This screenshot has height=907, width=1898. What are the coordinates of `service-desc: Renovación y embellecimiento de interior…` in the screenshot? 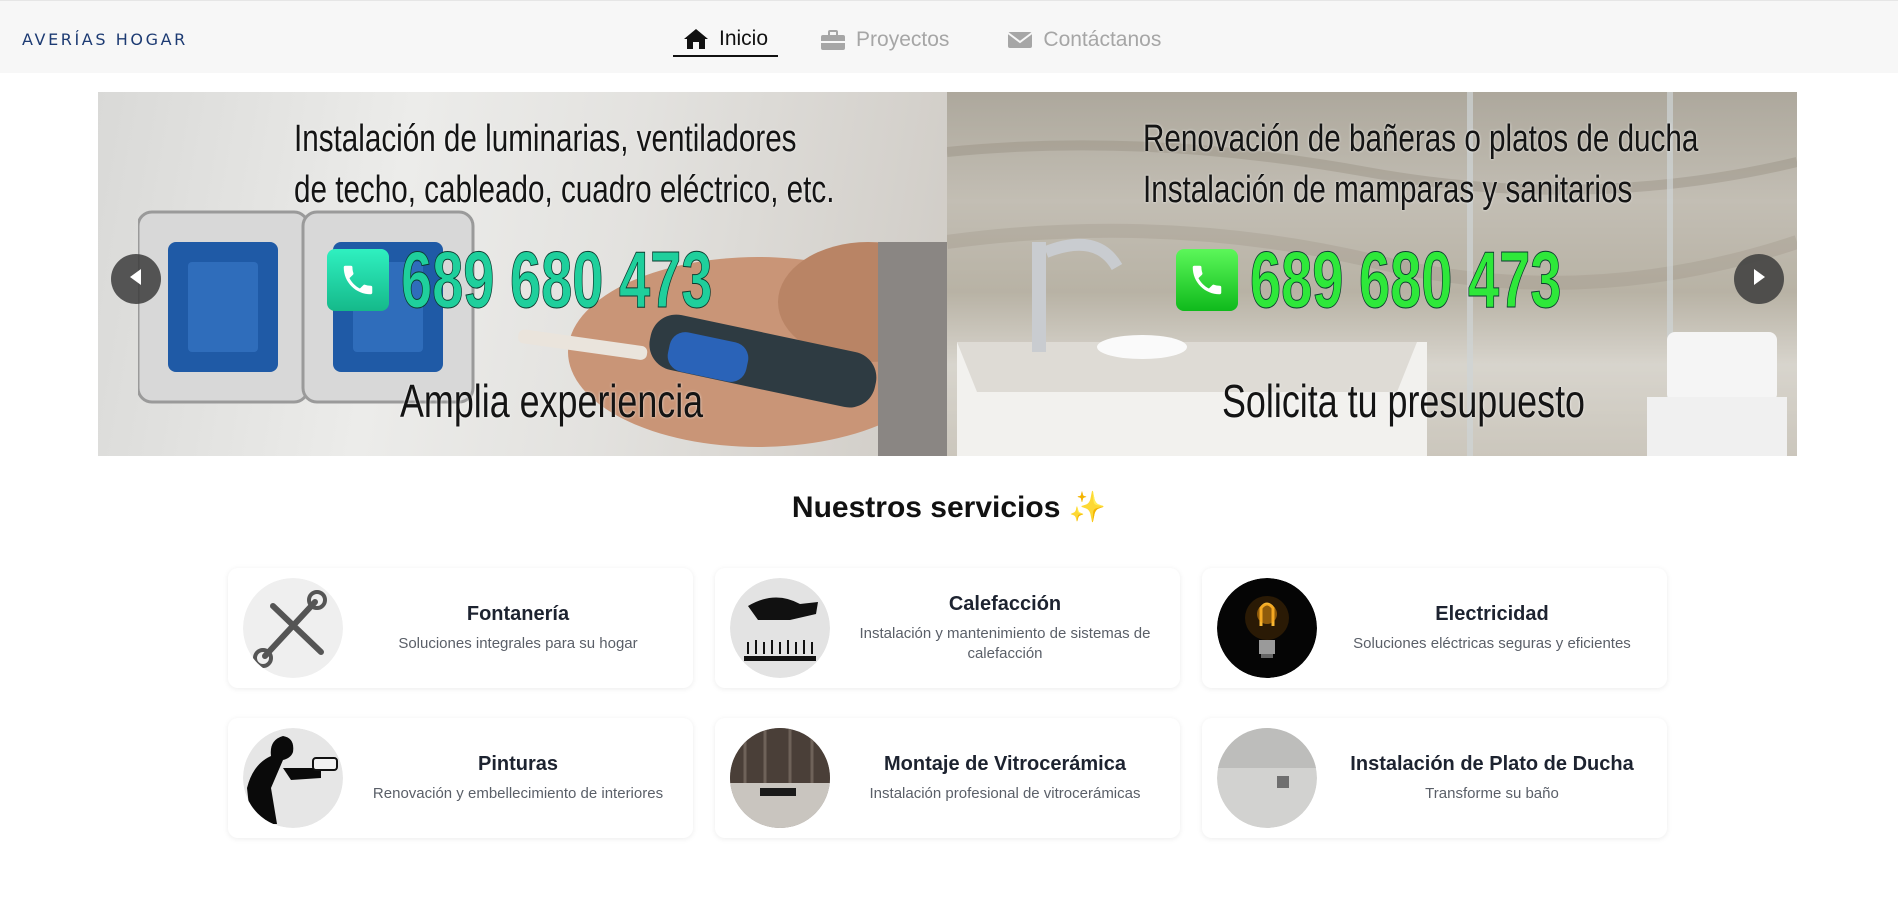 It's located at (518, 793).